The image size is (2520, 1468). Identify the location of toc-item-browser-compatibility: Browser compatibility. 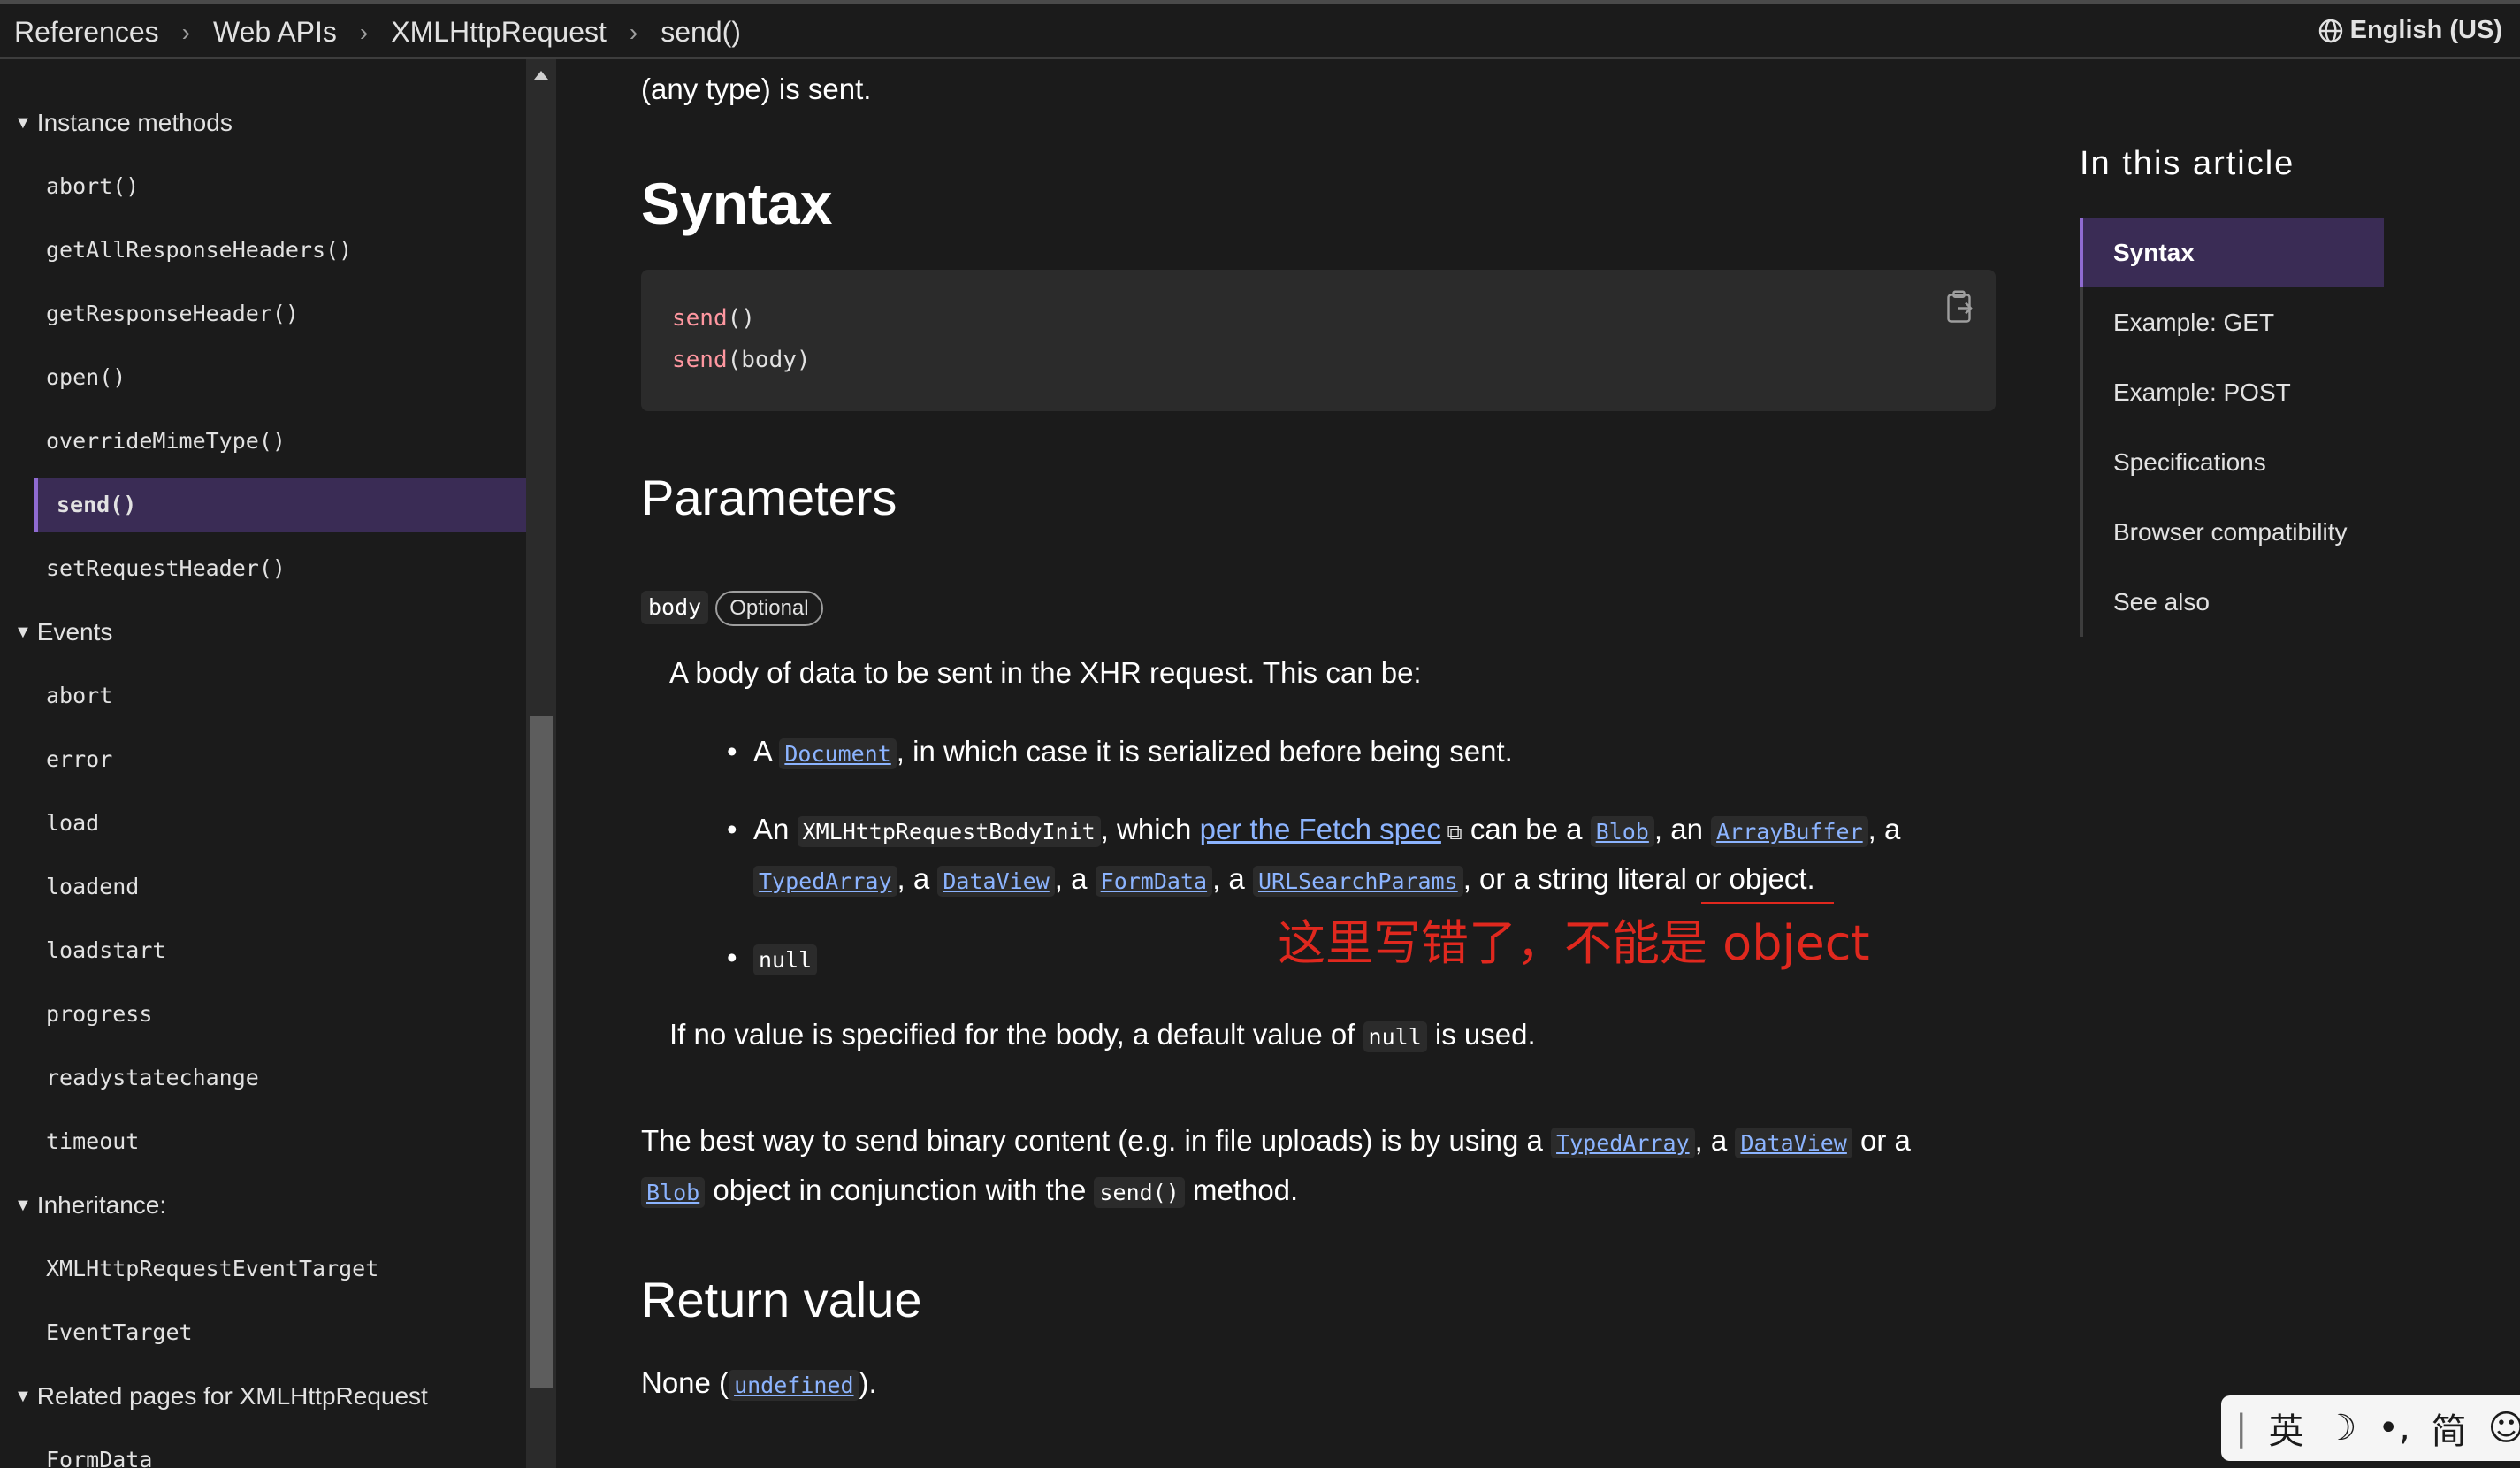
(2233, 532).